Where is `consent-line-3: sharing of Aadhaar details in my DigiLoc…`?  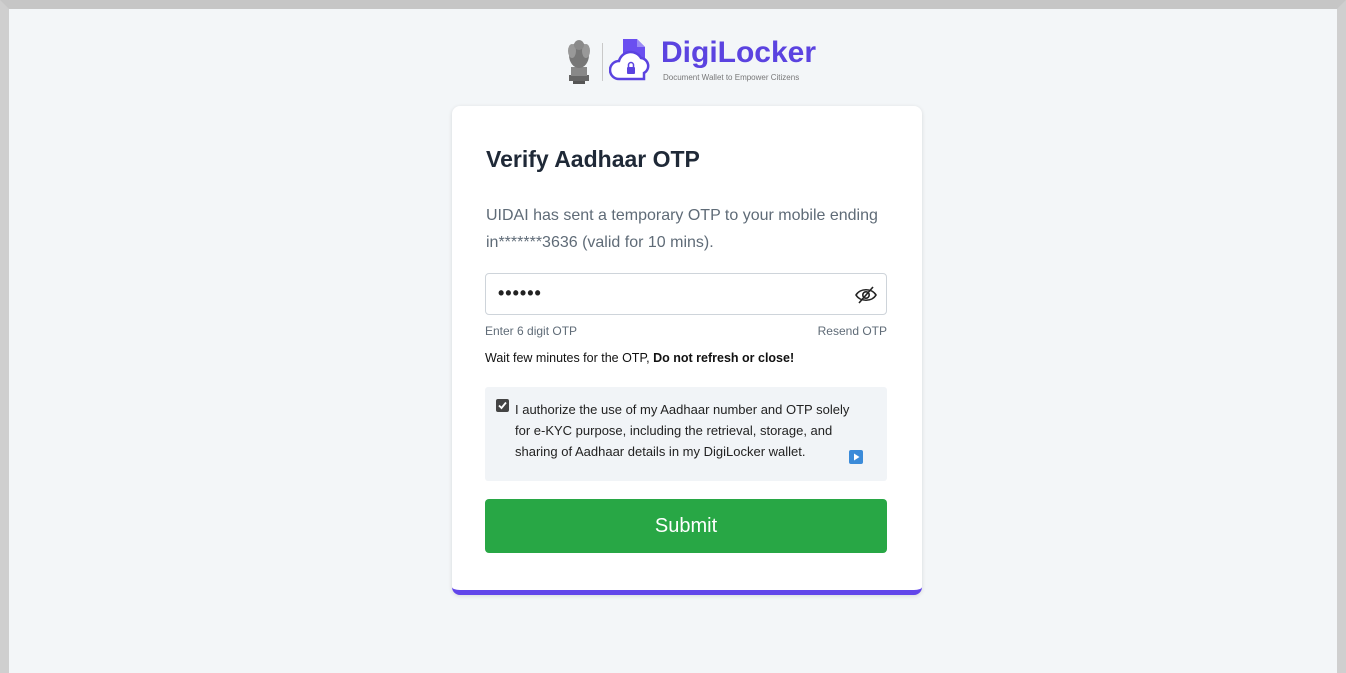 consent-line-3: sharing of Aadhaar details in my DigiLoc… is located at coordinates (660, 451).